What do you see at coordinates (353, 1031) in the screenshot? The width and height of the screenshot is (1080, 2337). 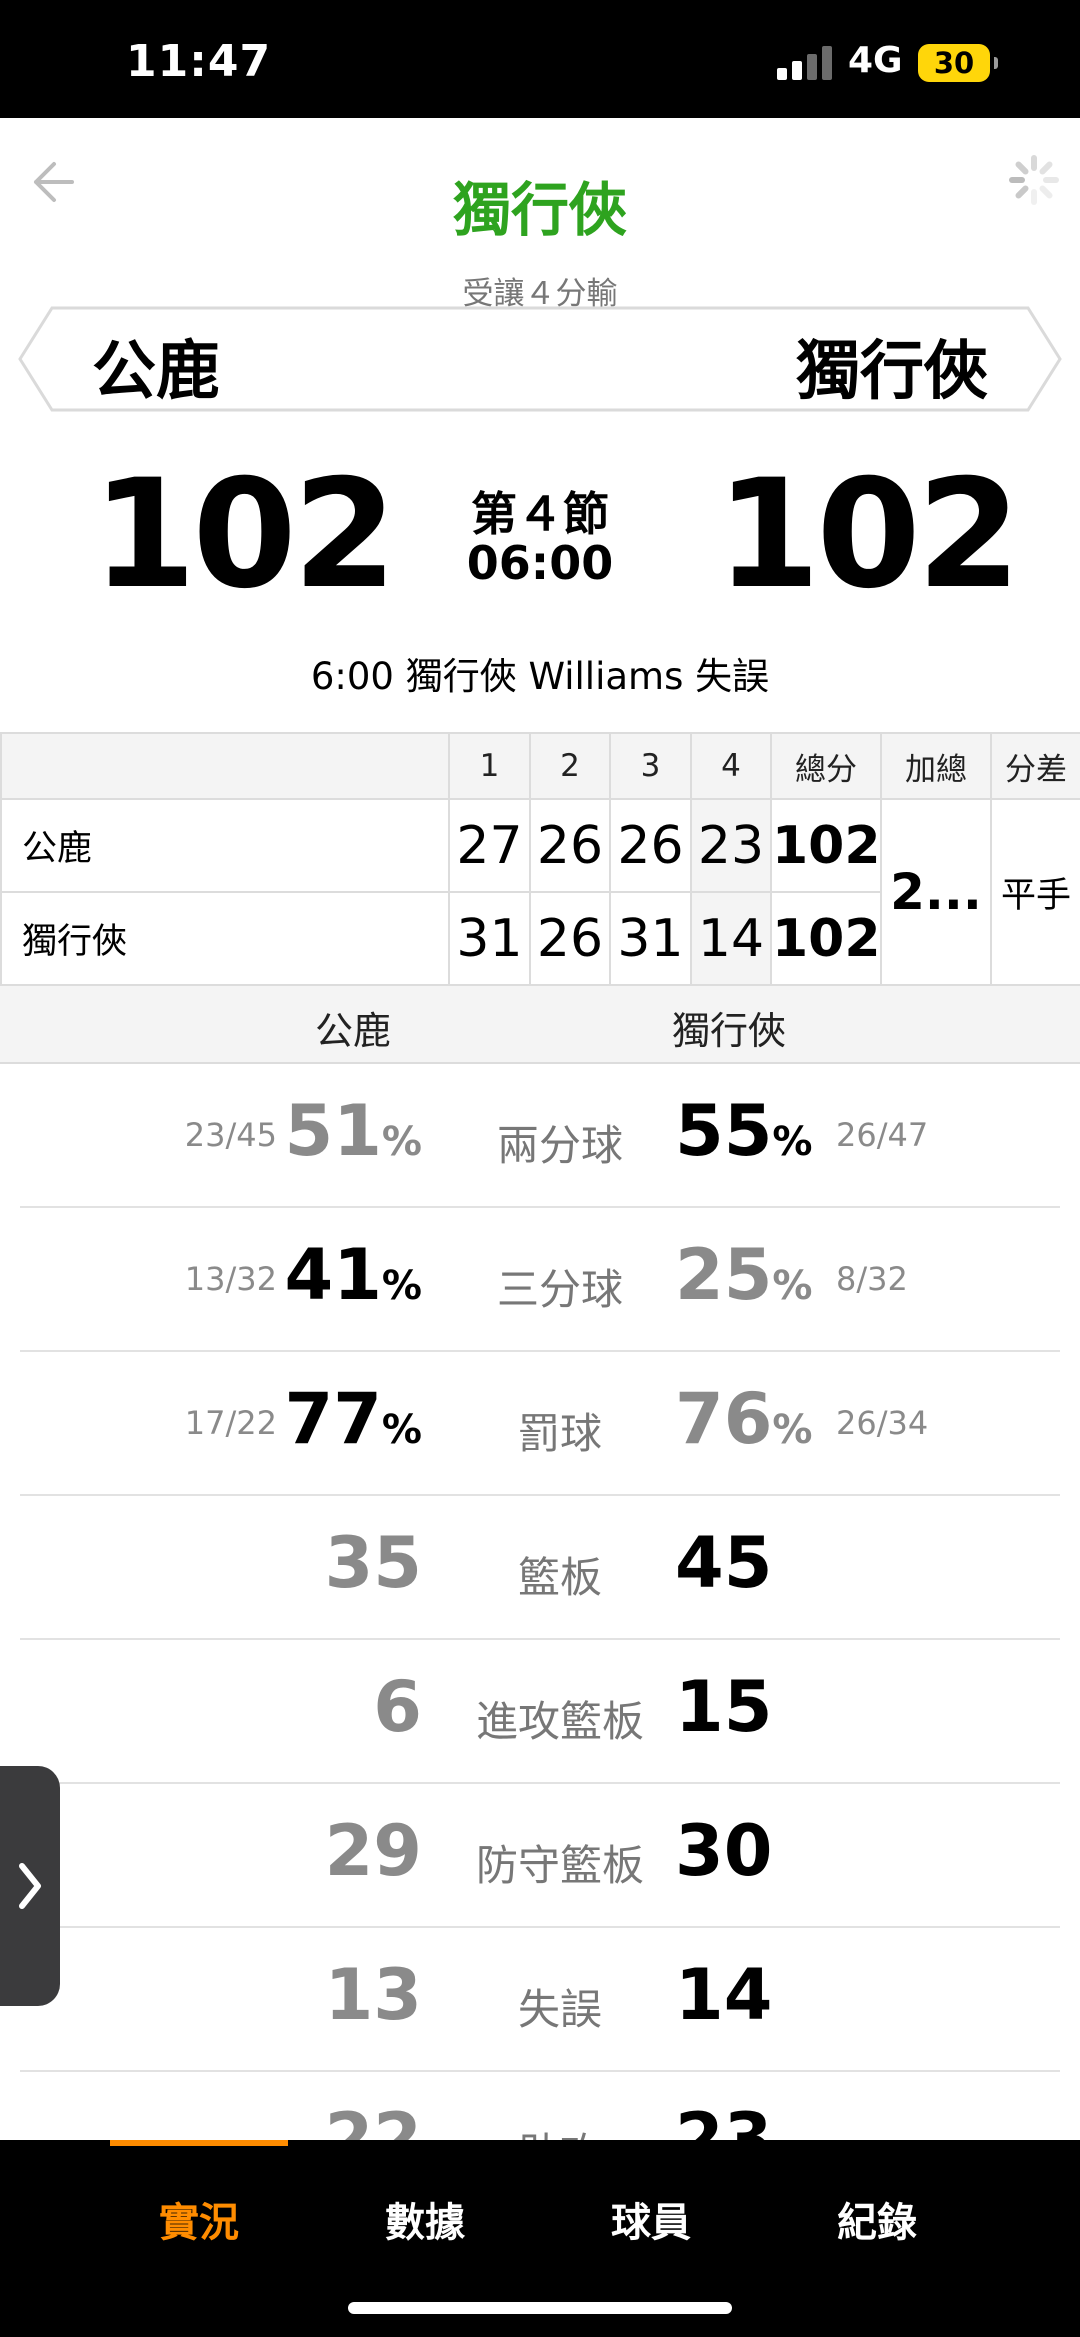 I see `comparison-team-left: 公鹿` at bounding box center [353, 1031].